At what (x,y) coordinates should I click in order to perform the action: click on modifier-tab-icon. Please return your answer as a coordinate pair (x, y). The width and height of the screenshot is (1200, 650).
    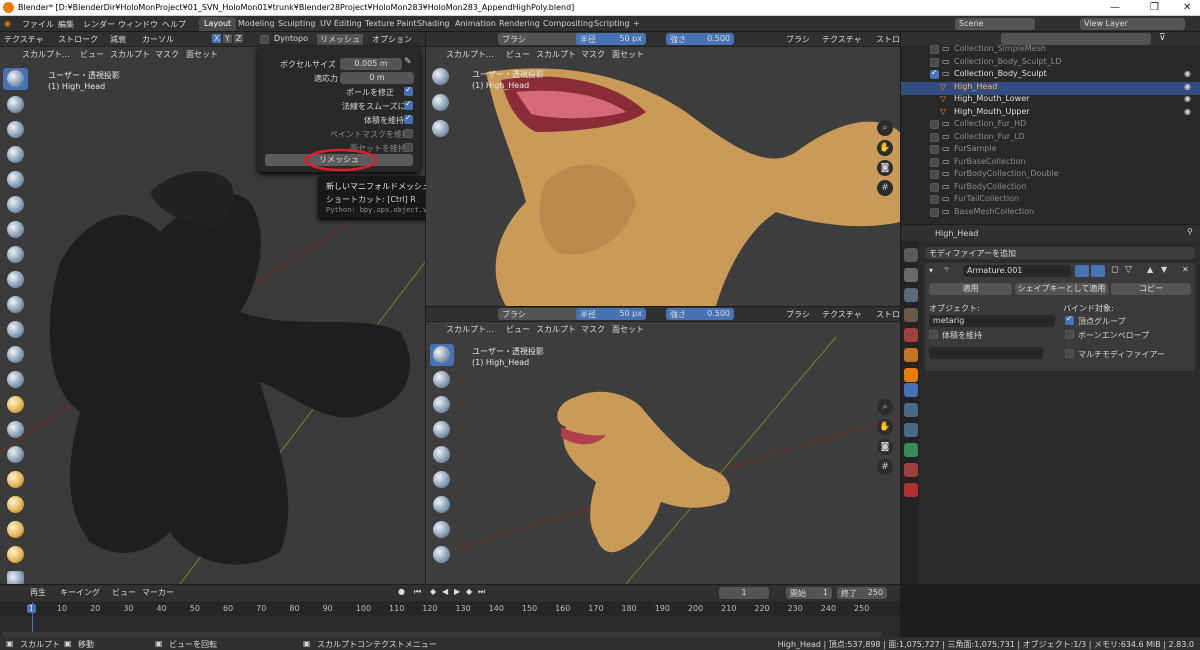
    Looking at the image, I should click on (911, 390).